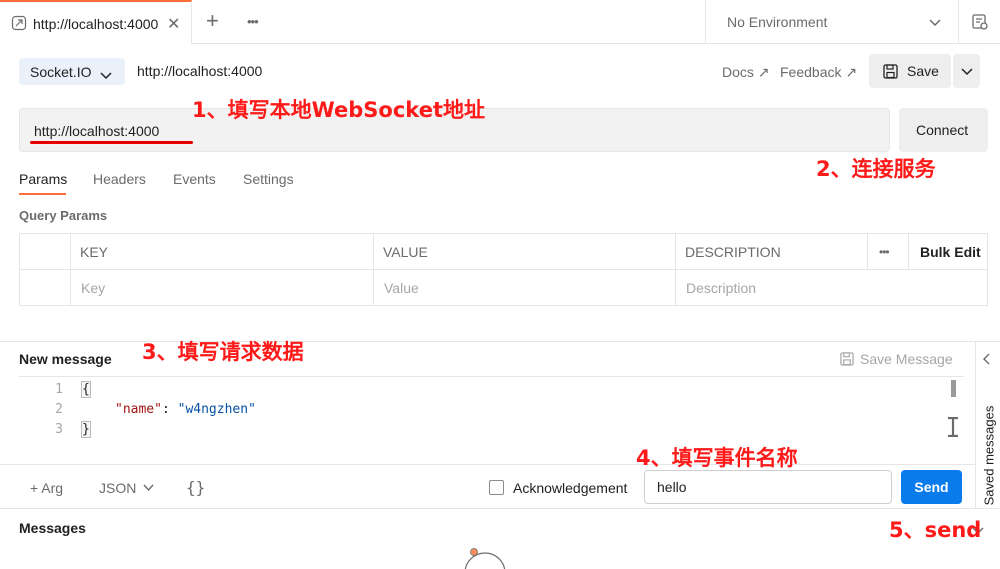 The height and width of the screenshot is (569, 1000). What do you see at coordinates (118, 488) in the screenshot?
I see `format-label: JSON` at bounding box center [118, 488].